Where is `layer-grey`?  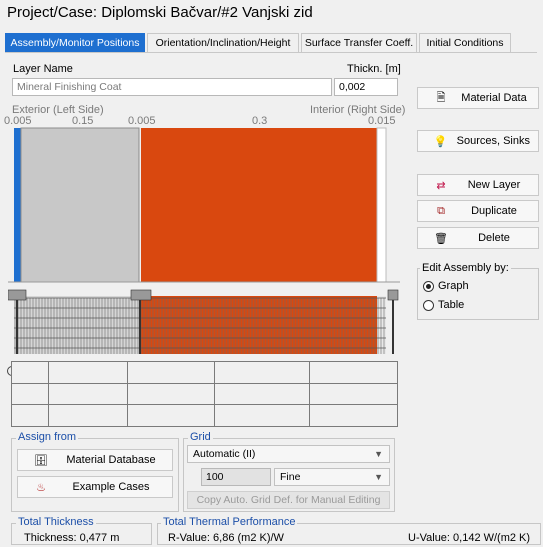 layer-grey is located at coordinates (80, 205).